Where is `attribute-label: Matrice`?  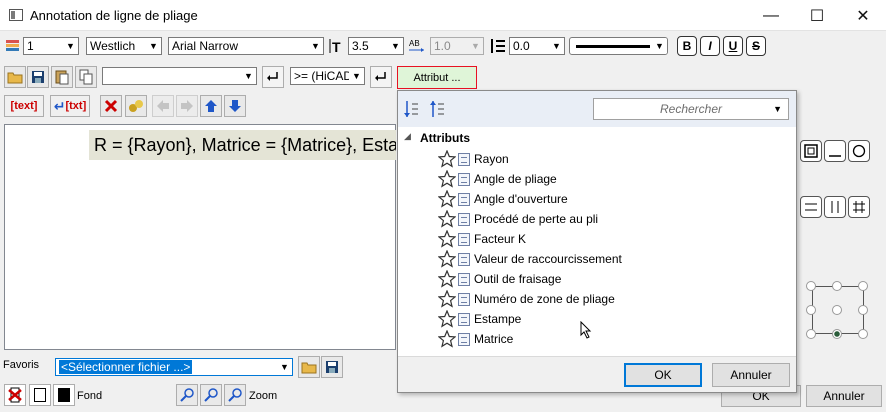
attribute-label: Matrice is located at coordinates (494, 339).